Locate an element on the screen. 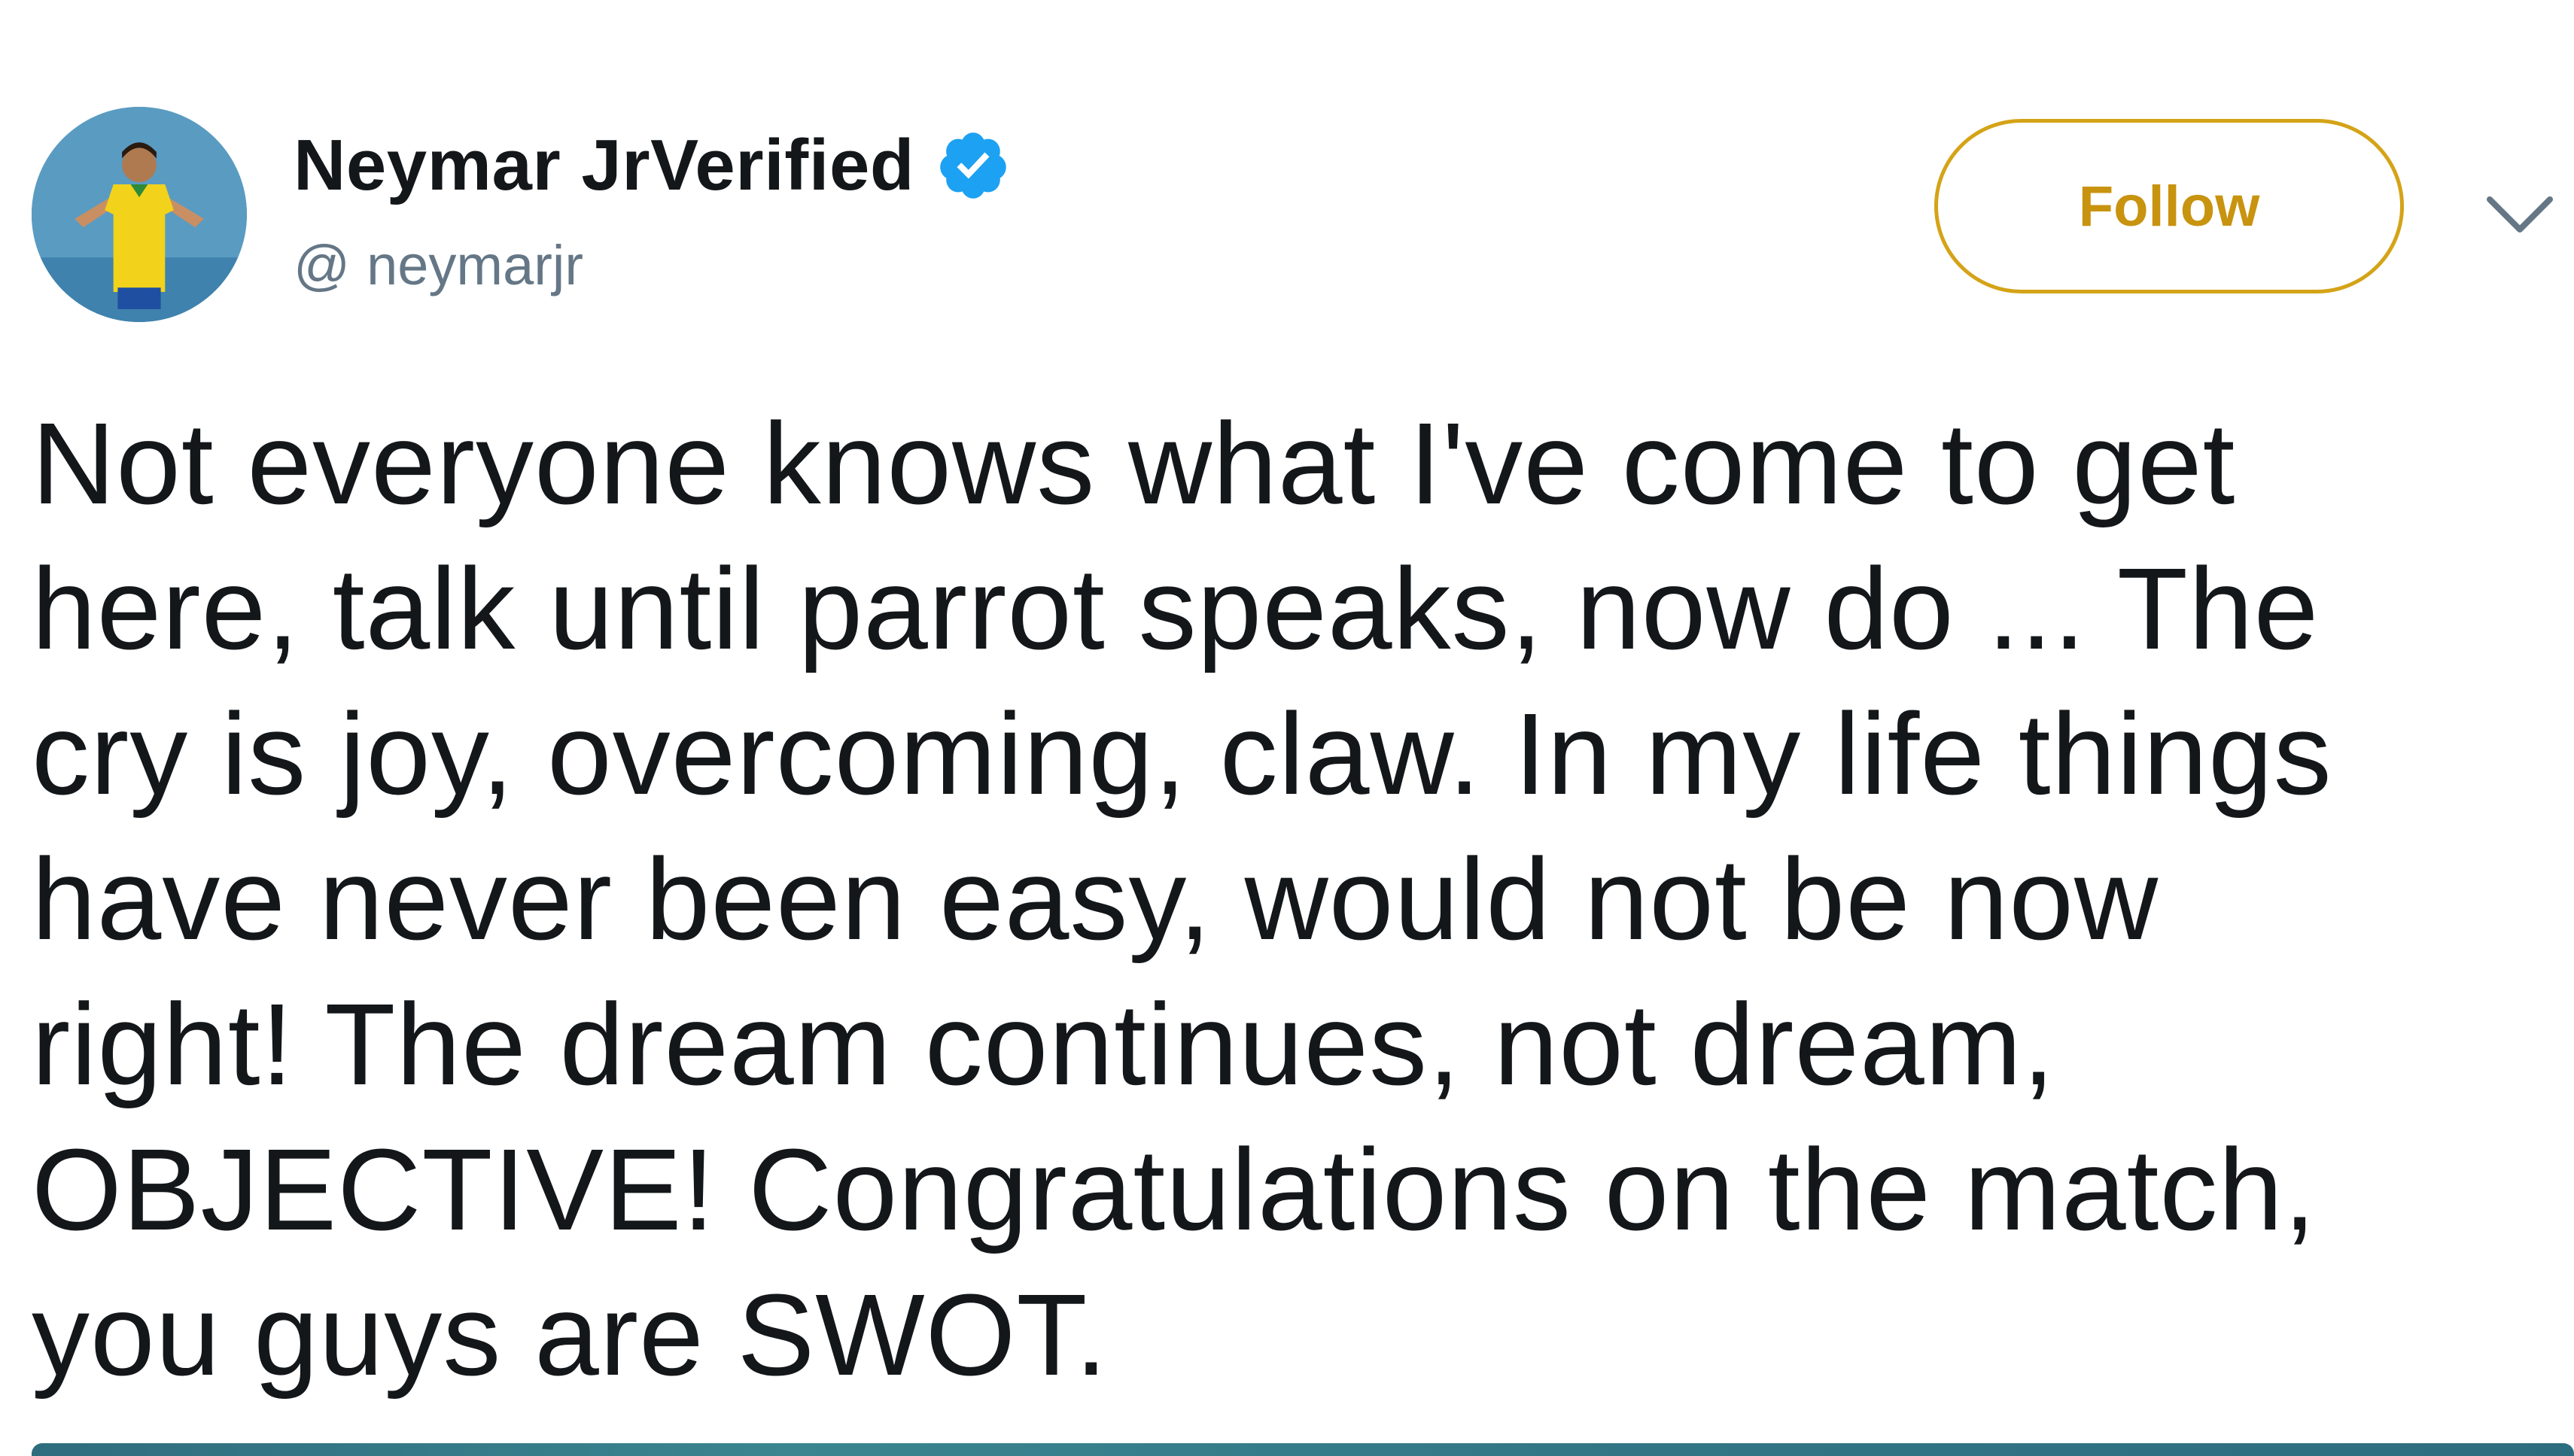 This screenshot has width=2574, height=1456. avatar is located at coordinates (140, 214).